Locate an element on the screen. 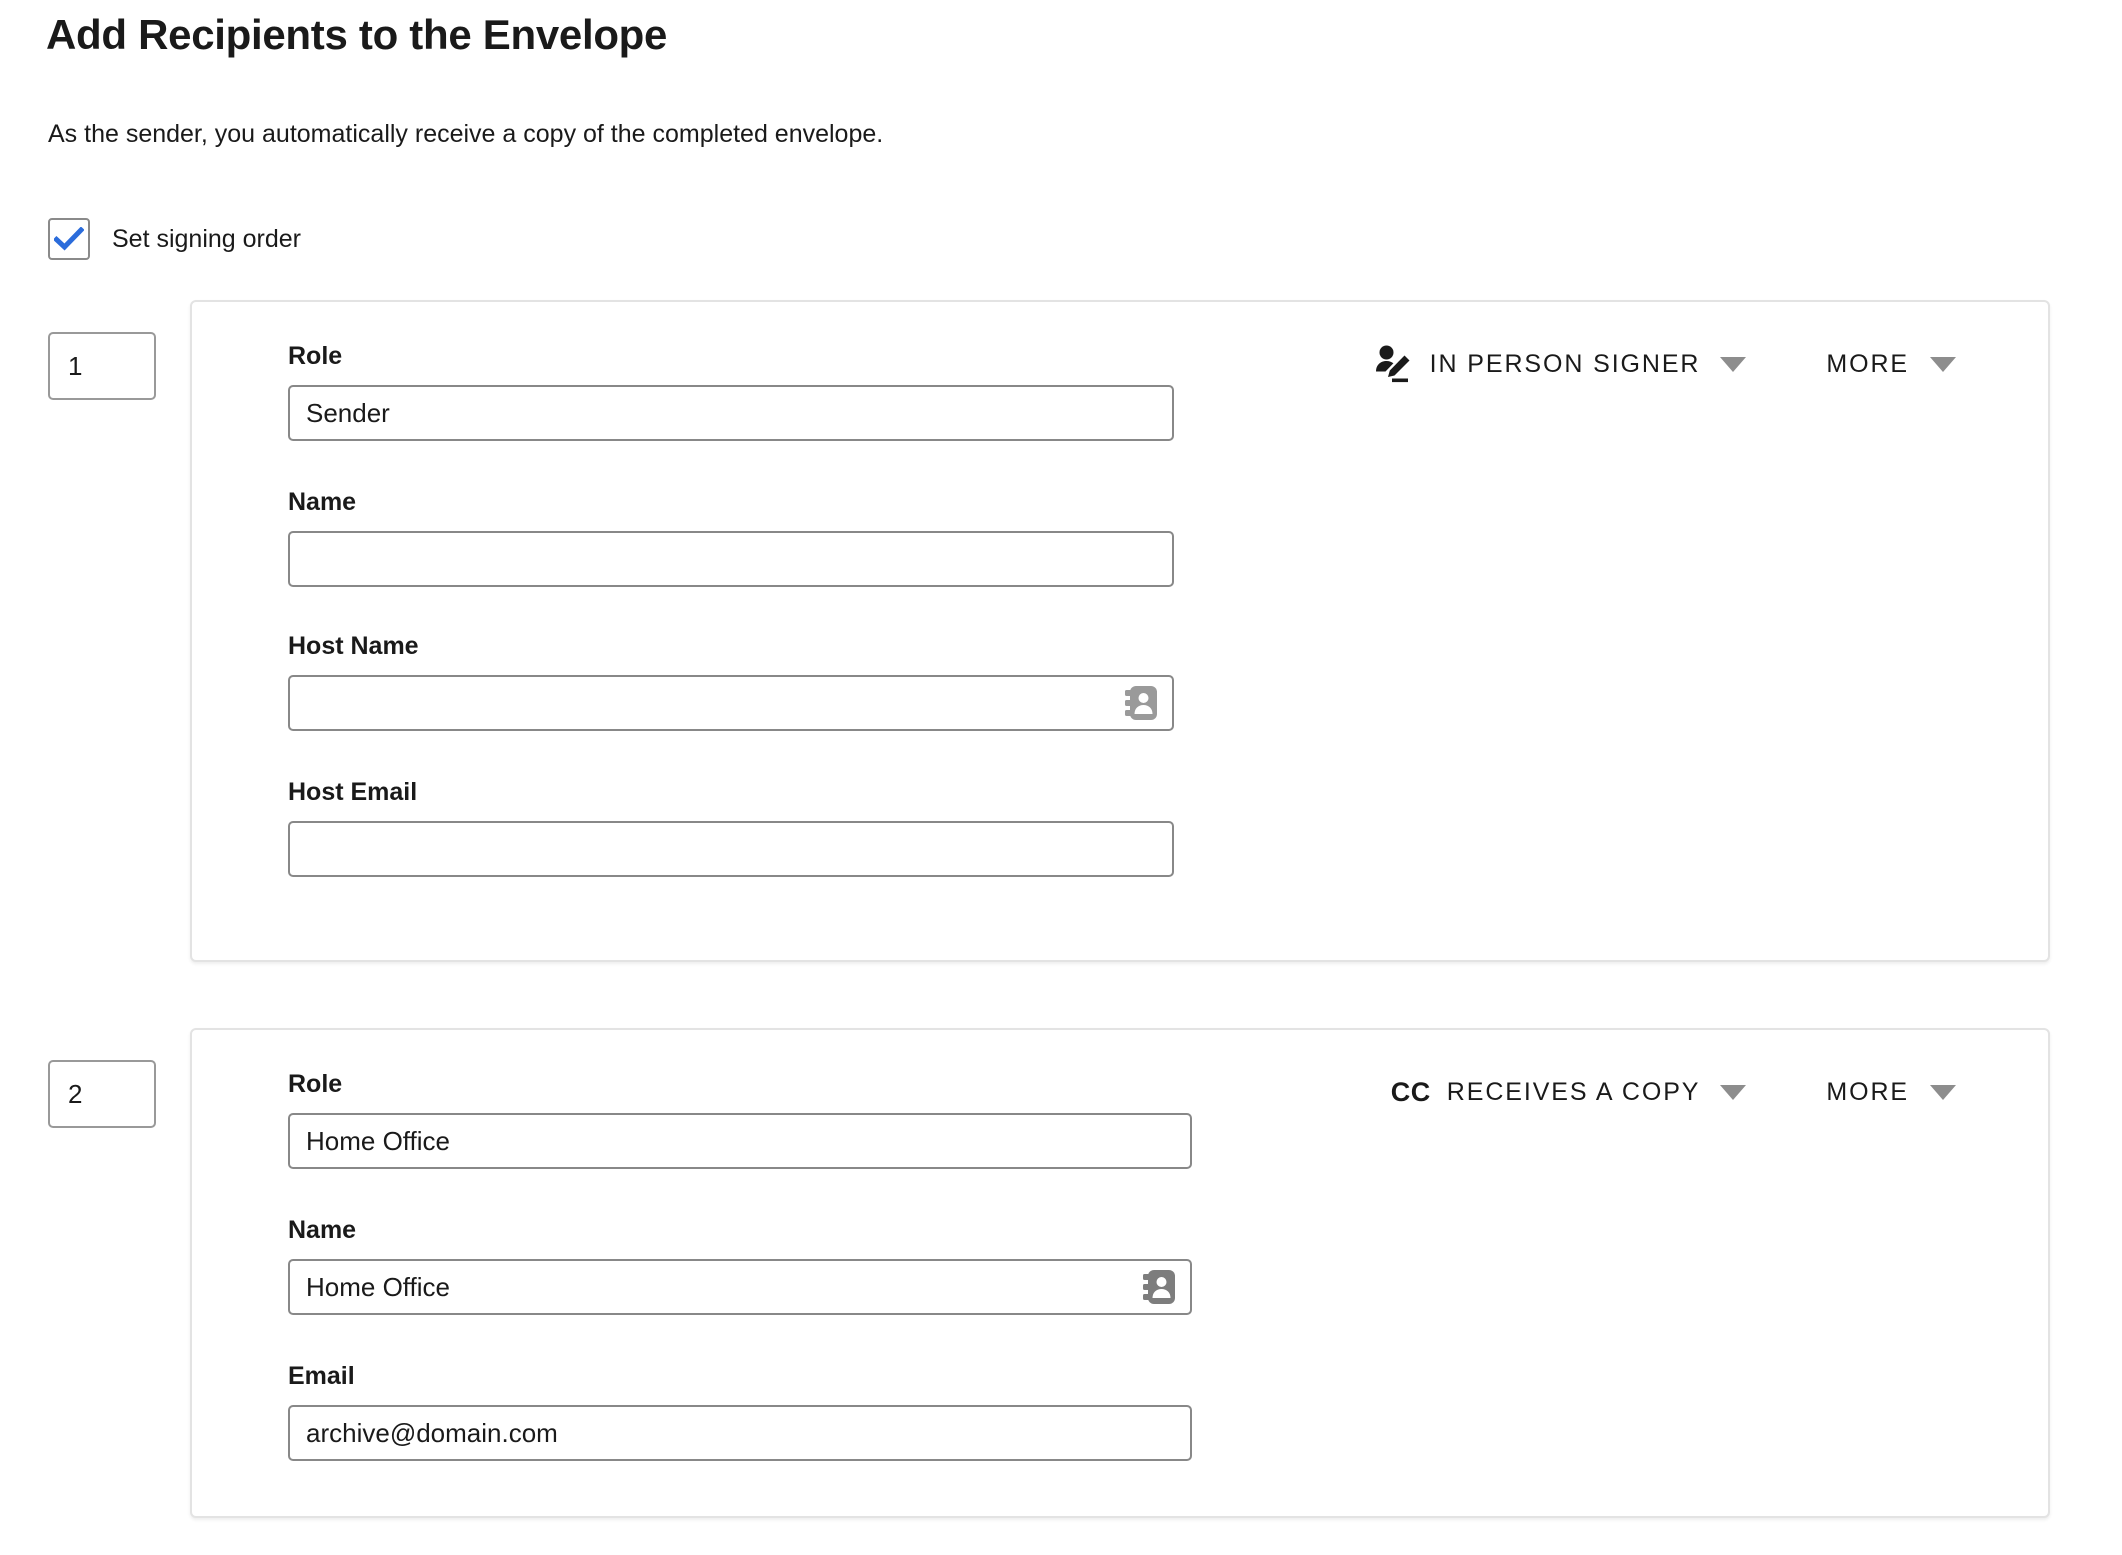 This screenshot has width=2122, height=1555. host-email-input-wrap is located at coordinates (731, 849).